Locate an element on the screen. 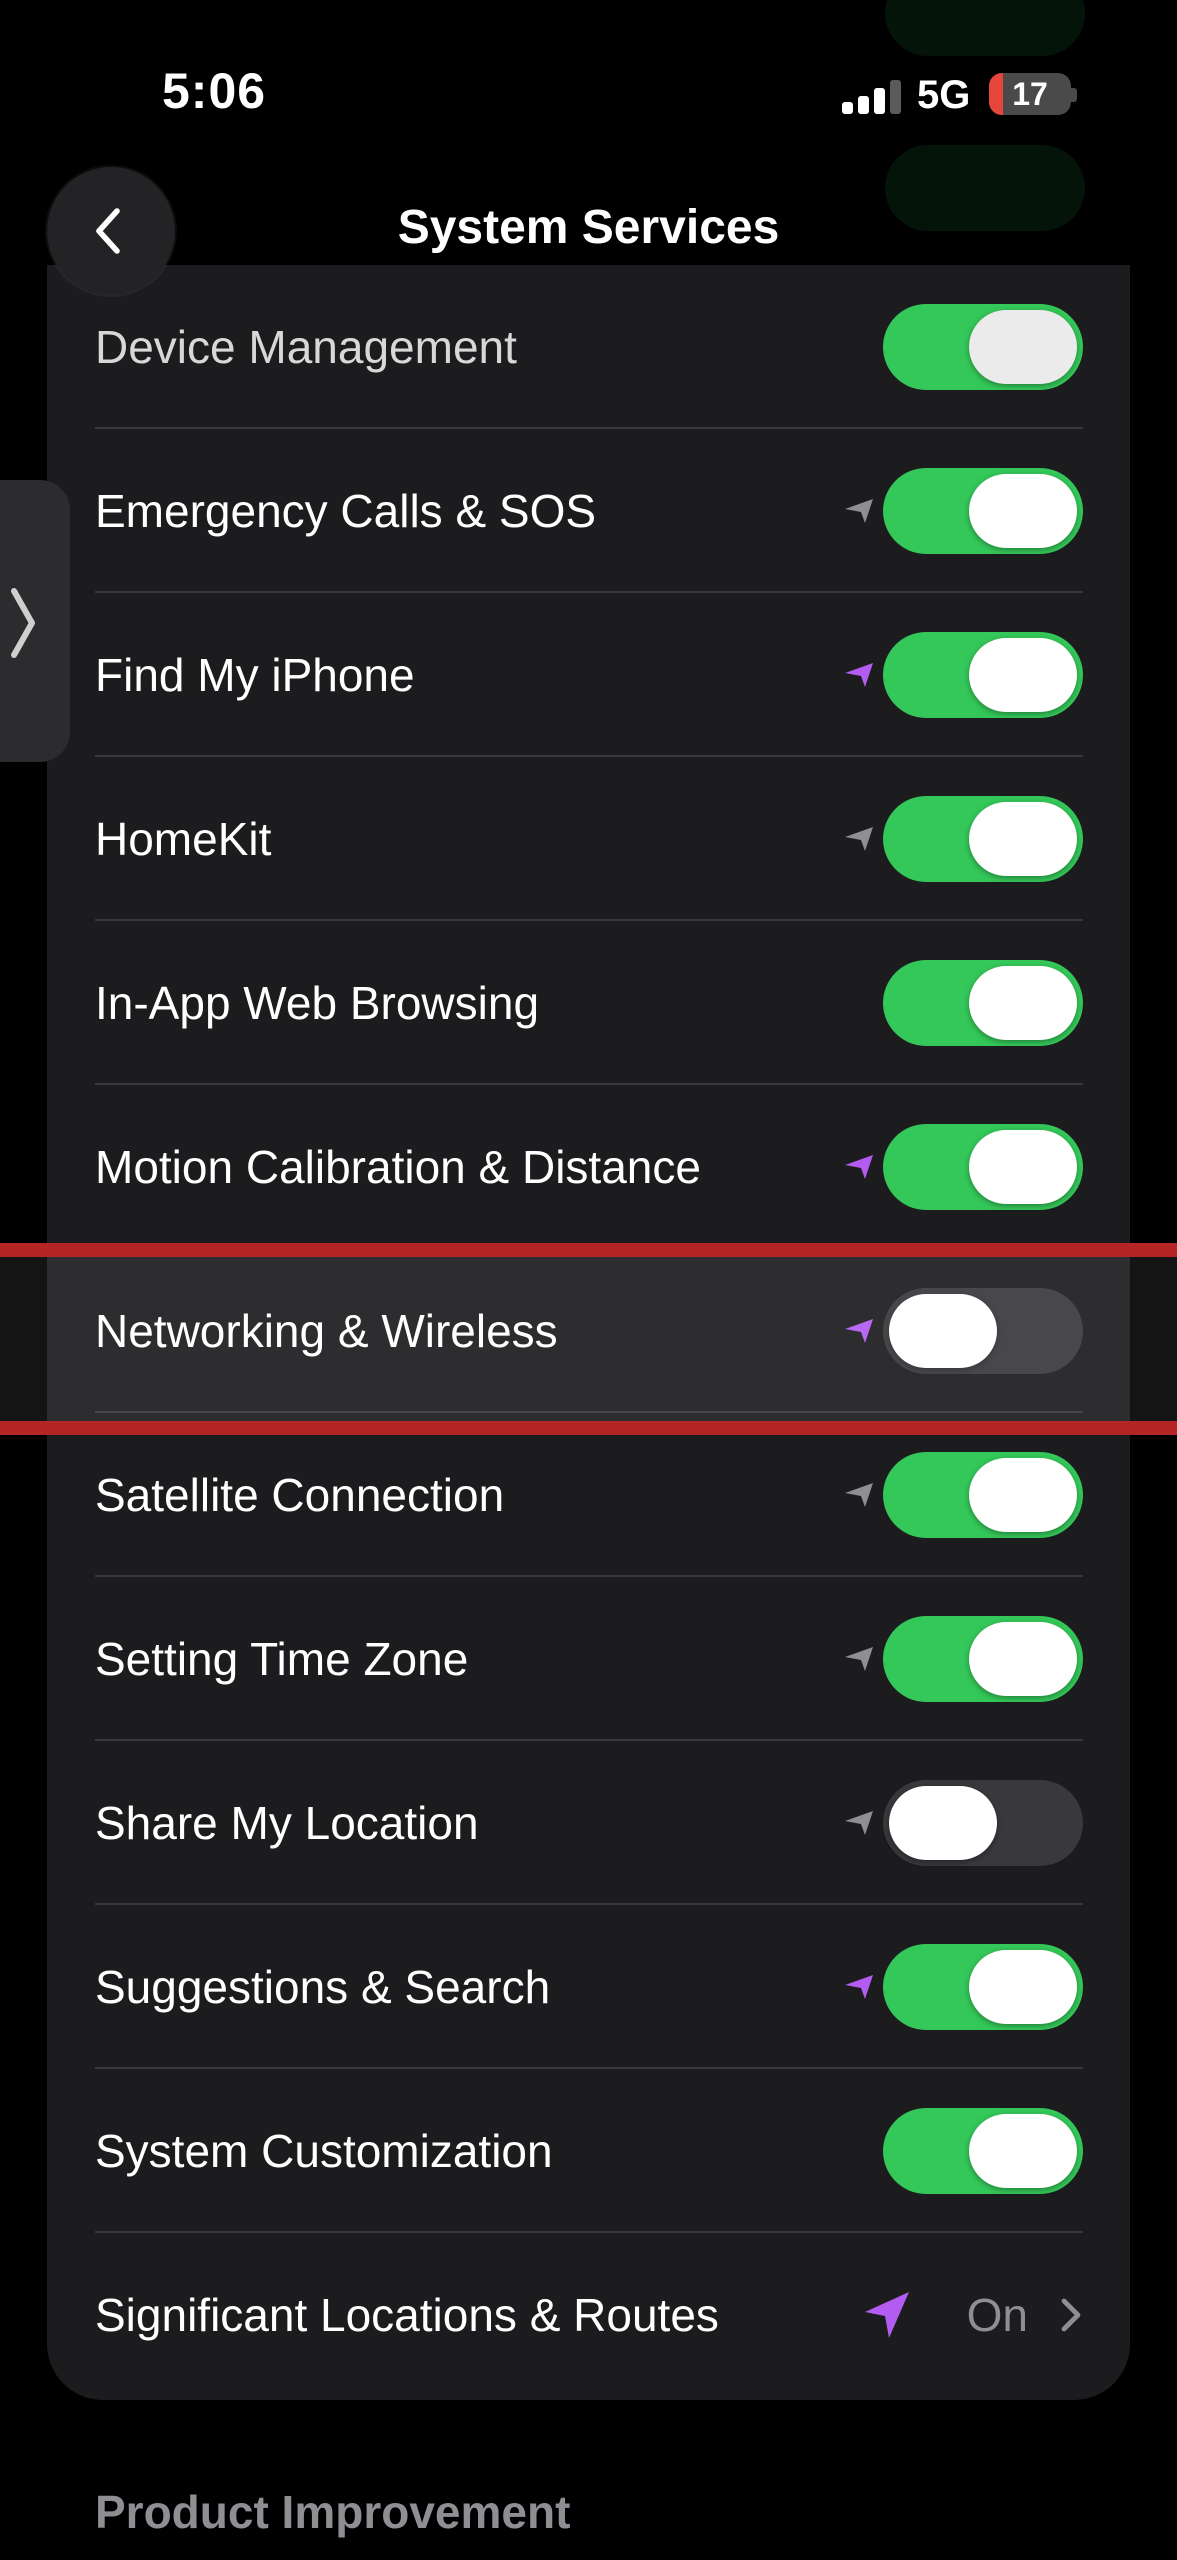  row-label: Device Management is located at coordinates (306, 347).